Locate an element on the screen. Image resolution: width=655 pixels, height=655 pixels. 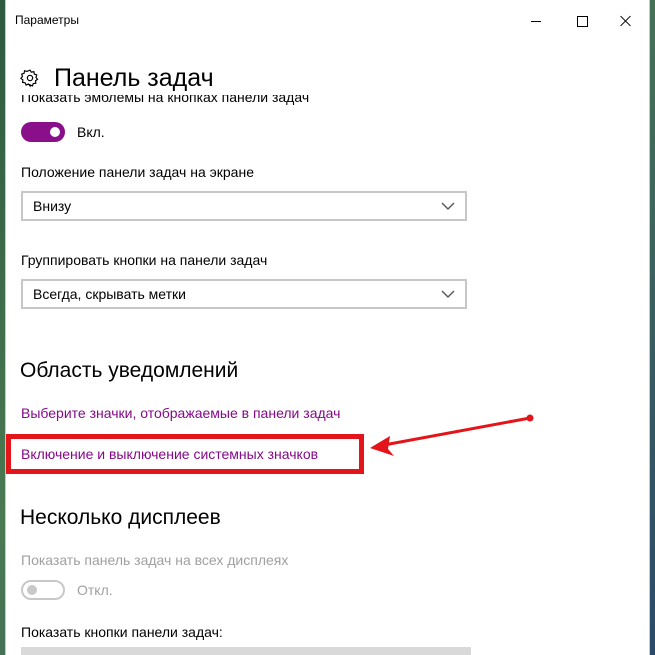
taskbar-buttons-label: Показать кнопки панели задач: is located at coordinates (122, 632).